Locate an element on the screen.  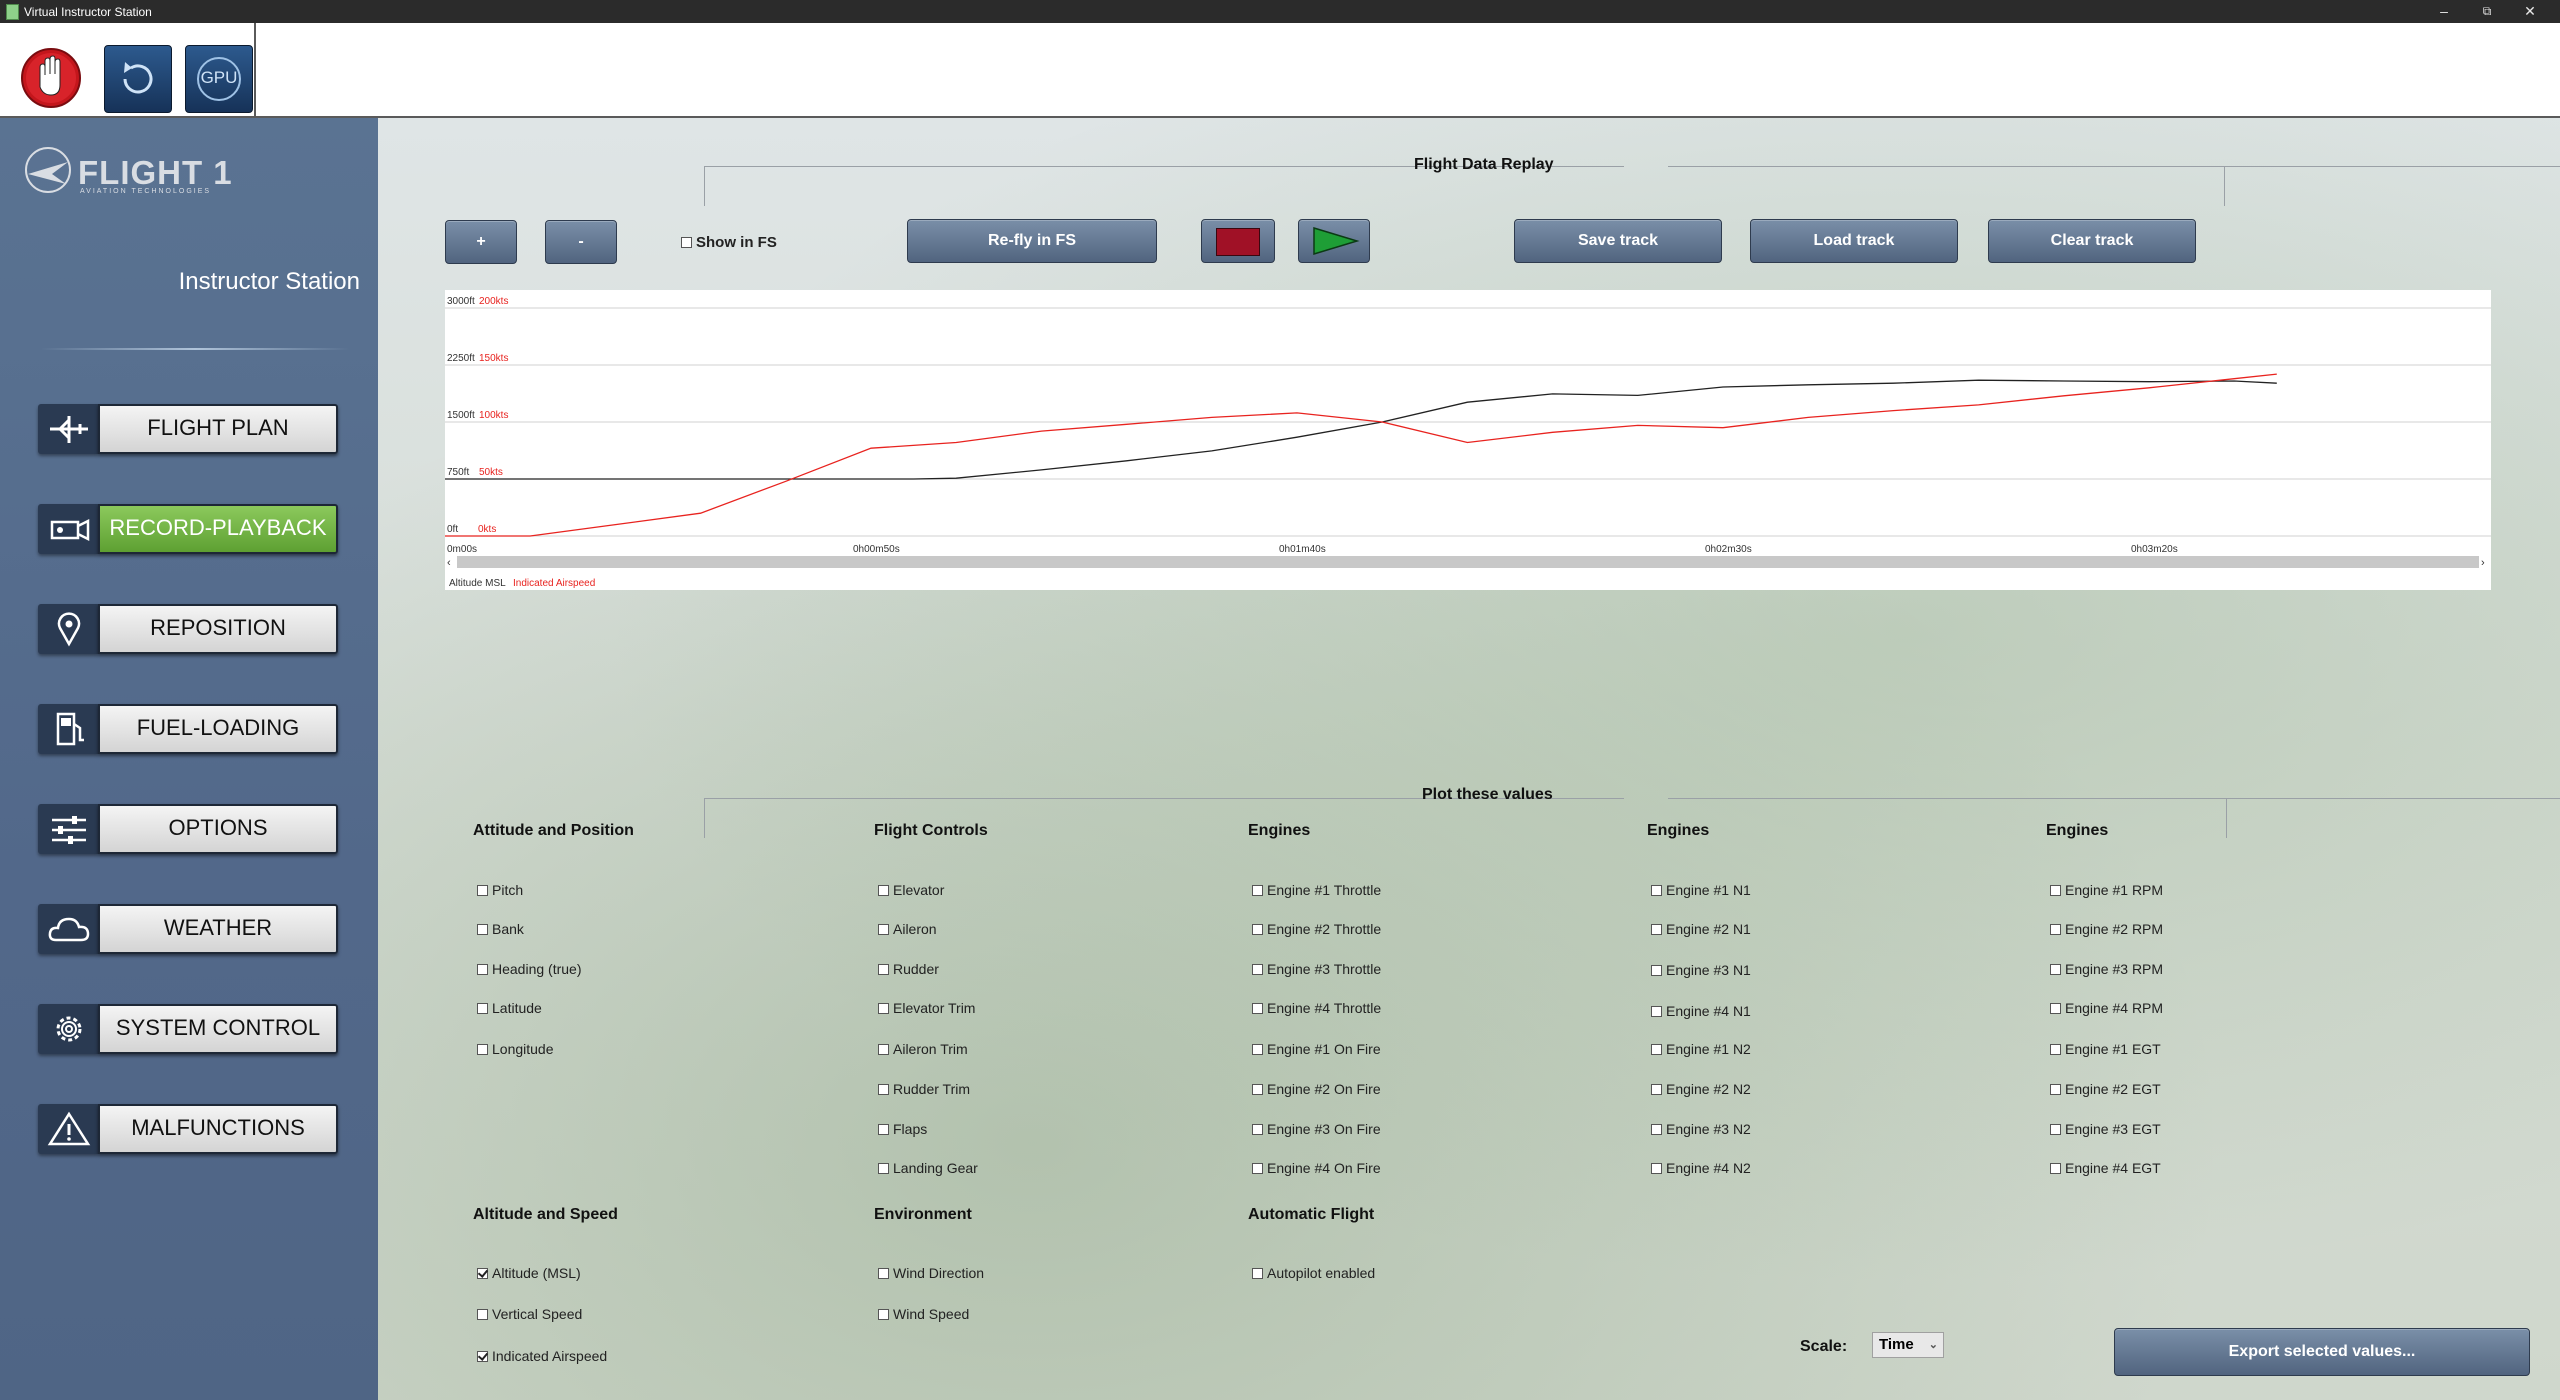
plot-checkbox: Engine #1 RPM is located at coordinates (2106, 890).